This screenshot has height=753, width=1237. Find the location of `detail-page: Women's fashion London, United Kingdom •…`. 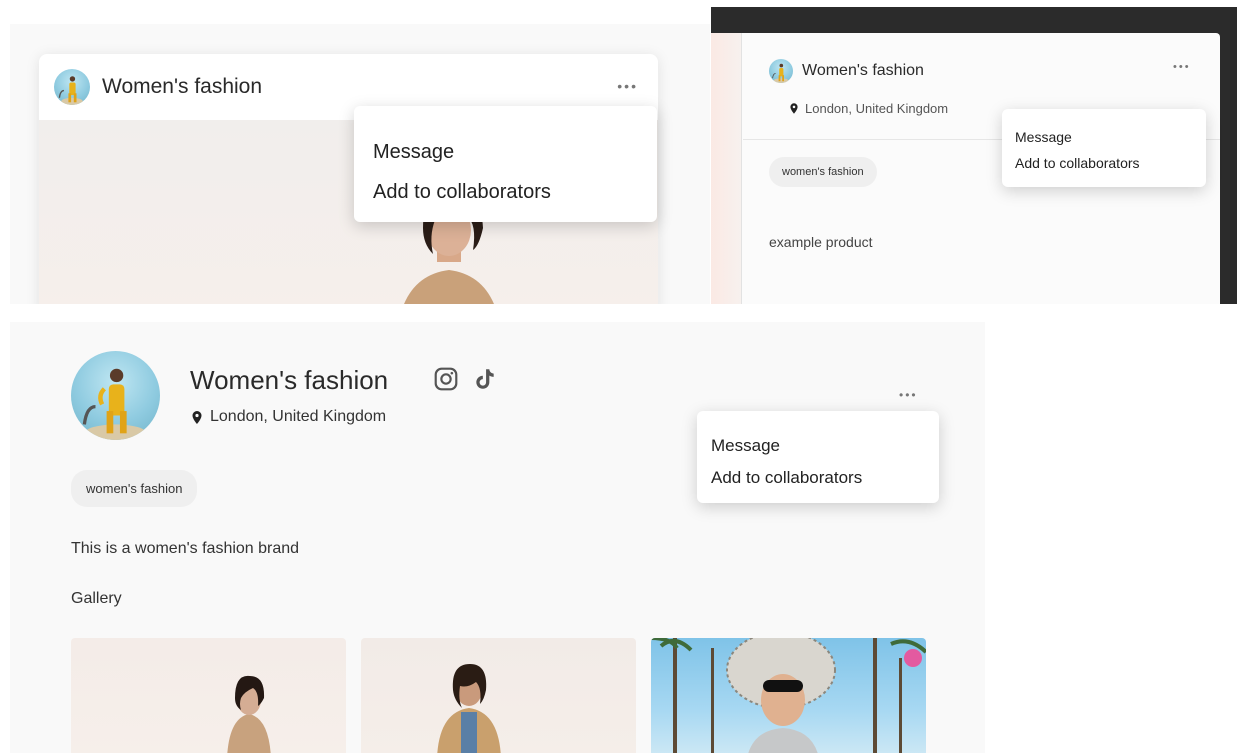

detail-page: Women's fashion London, United Kingdom •… is located at coordinates (965, 168).